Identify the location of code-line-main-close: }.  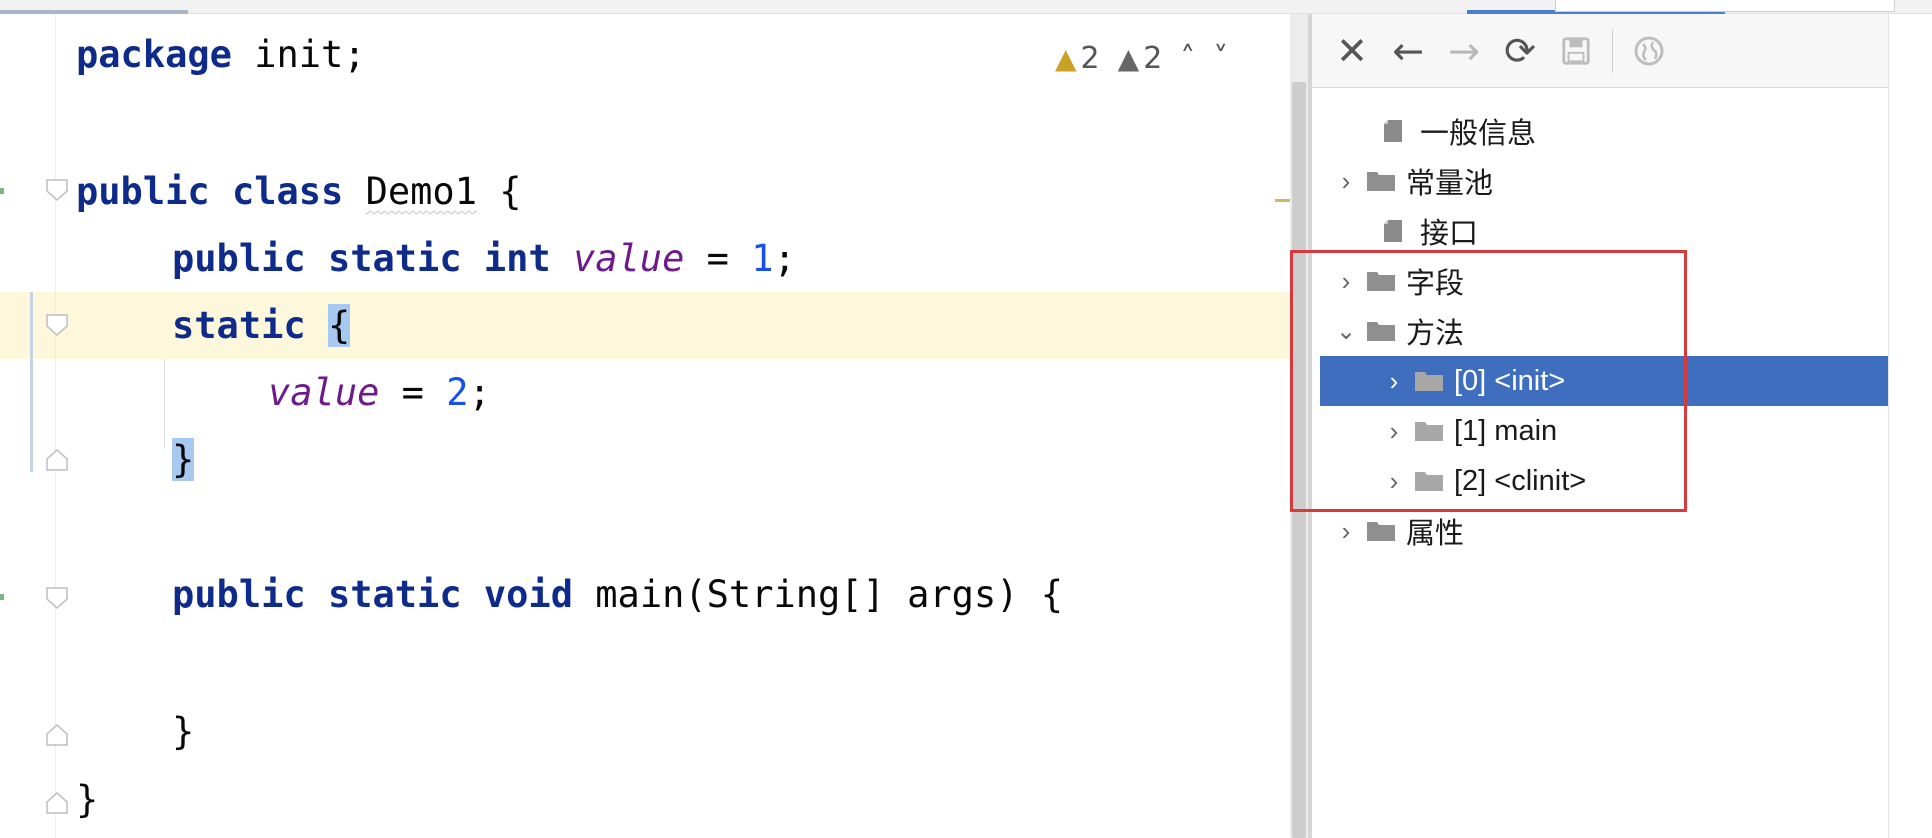
(183, 732).